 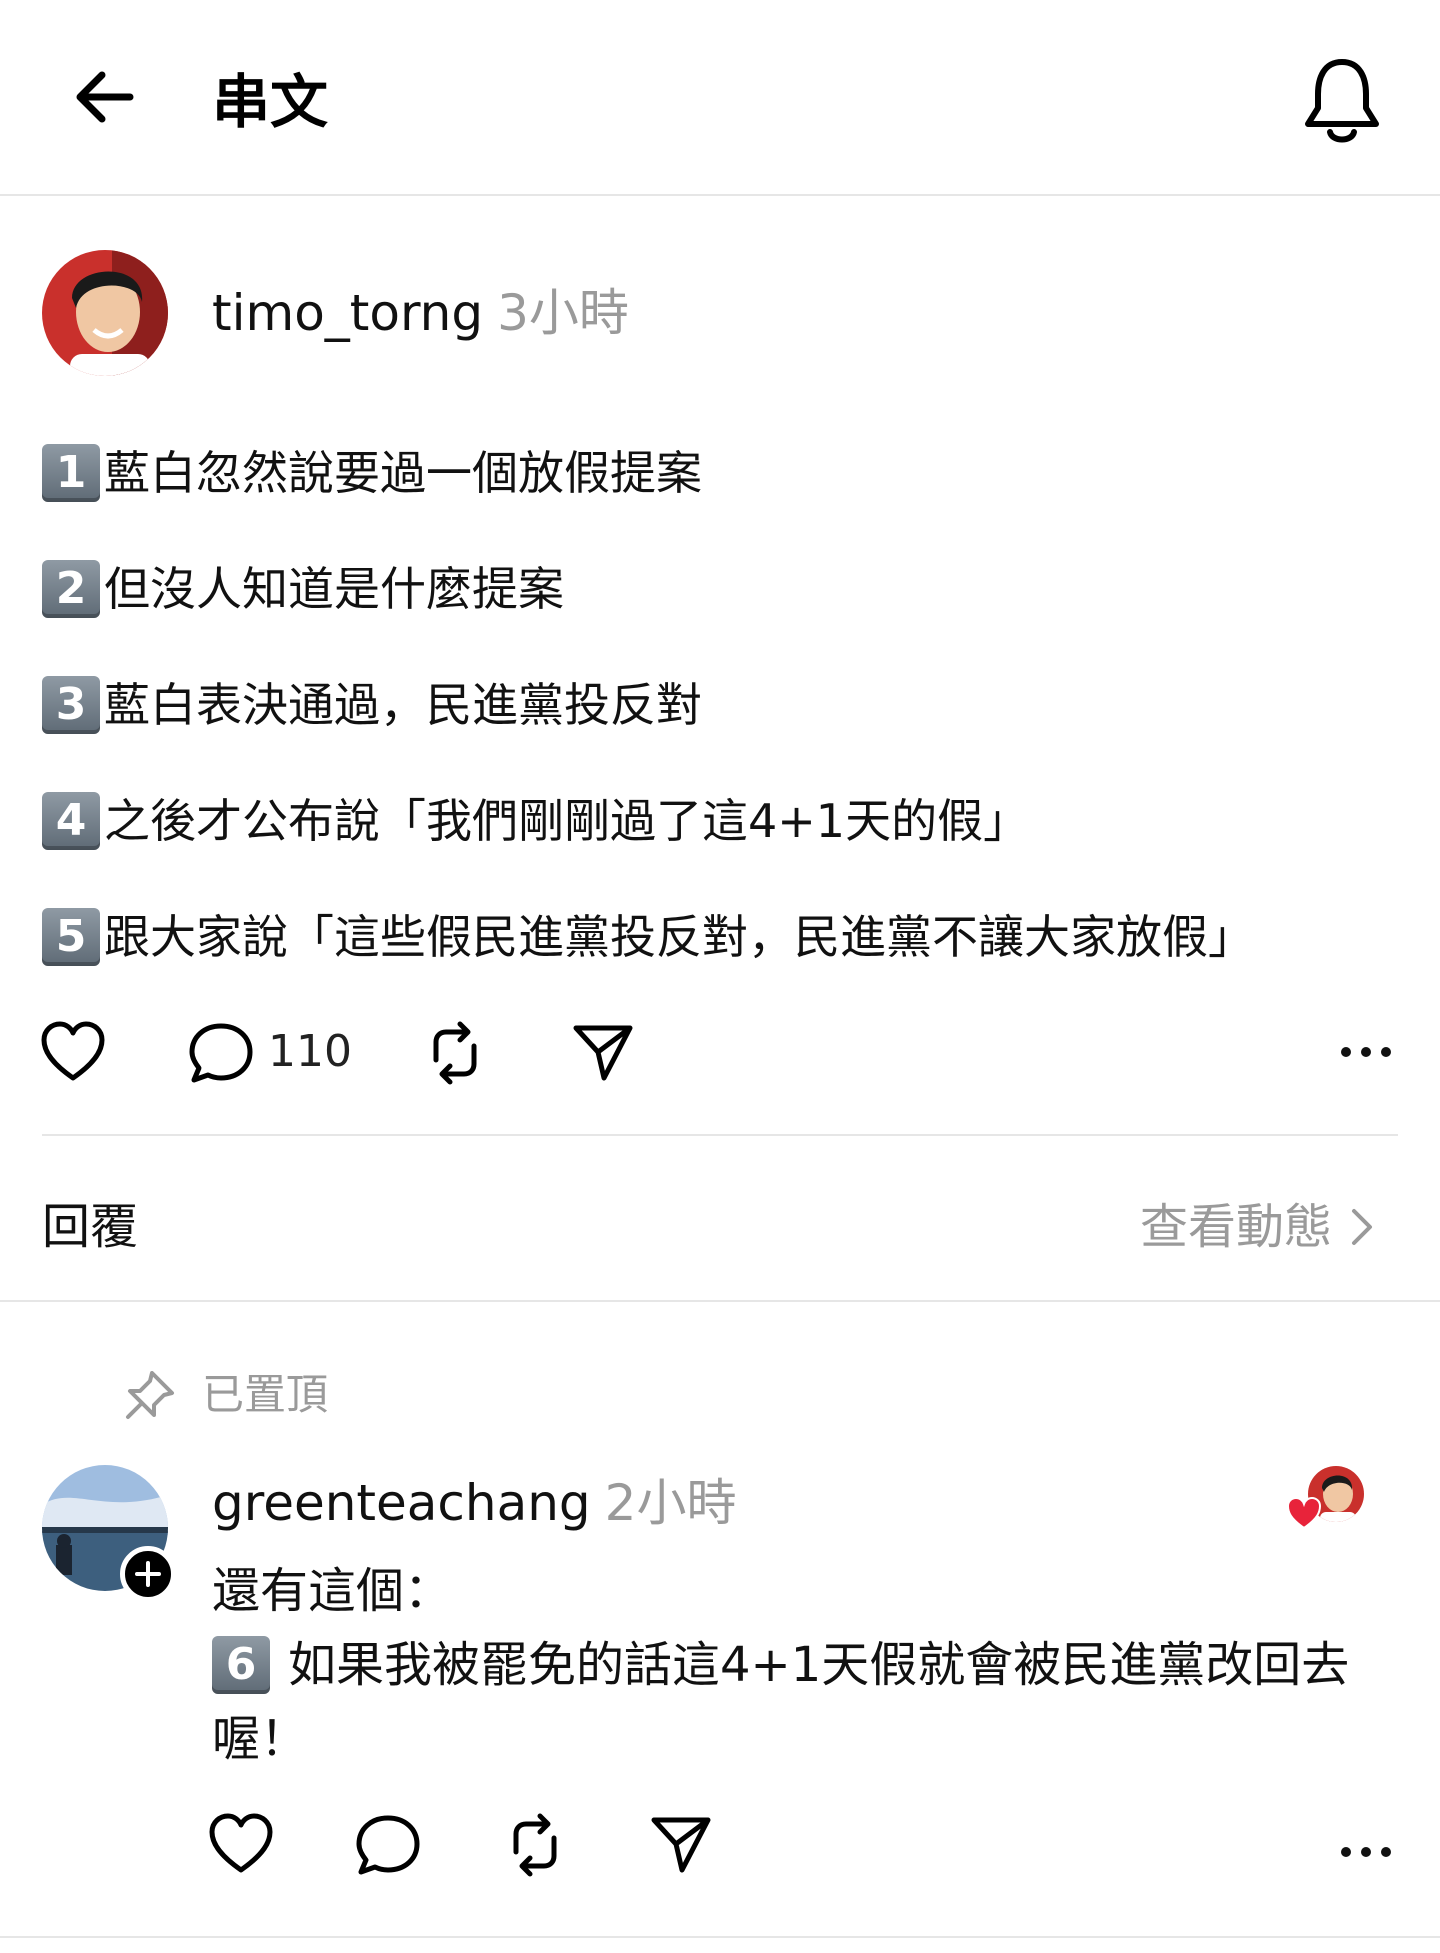 I want to click on pinned-label: 已置頂, so click(x=265, y=1394).